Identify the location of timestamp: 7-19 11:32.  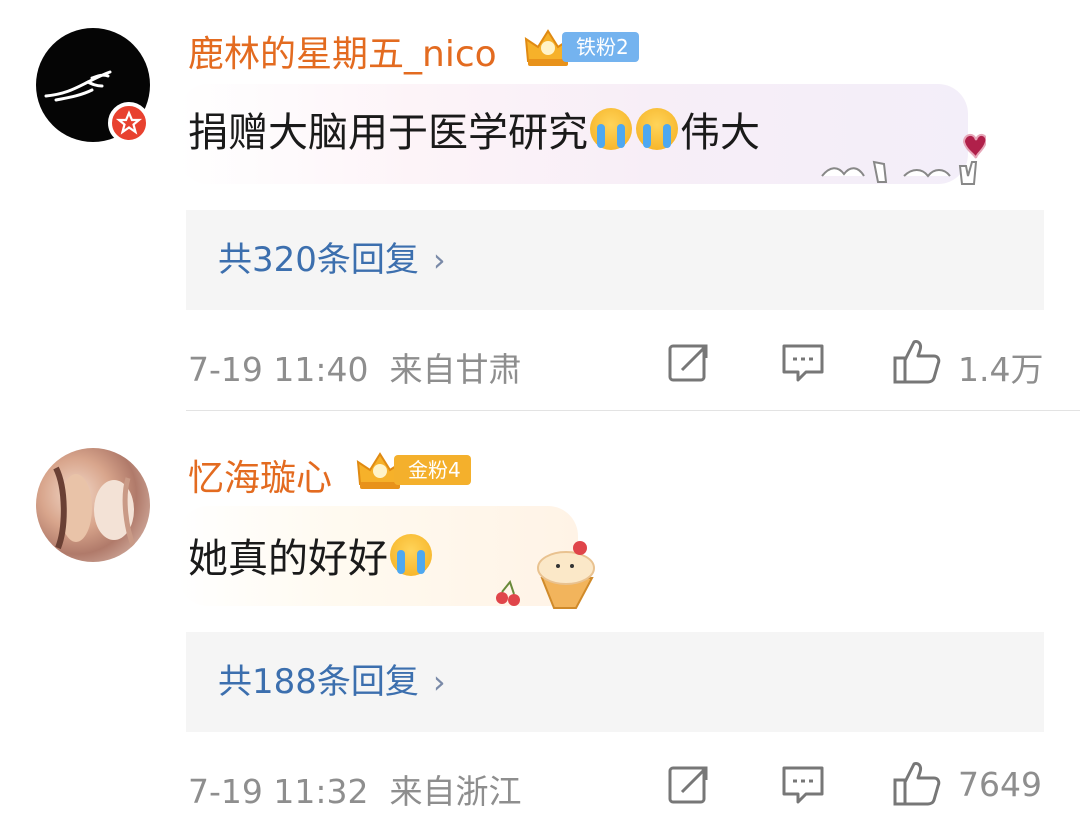
(278, 791).